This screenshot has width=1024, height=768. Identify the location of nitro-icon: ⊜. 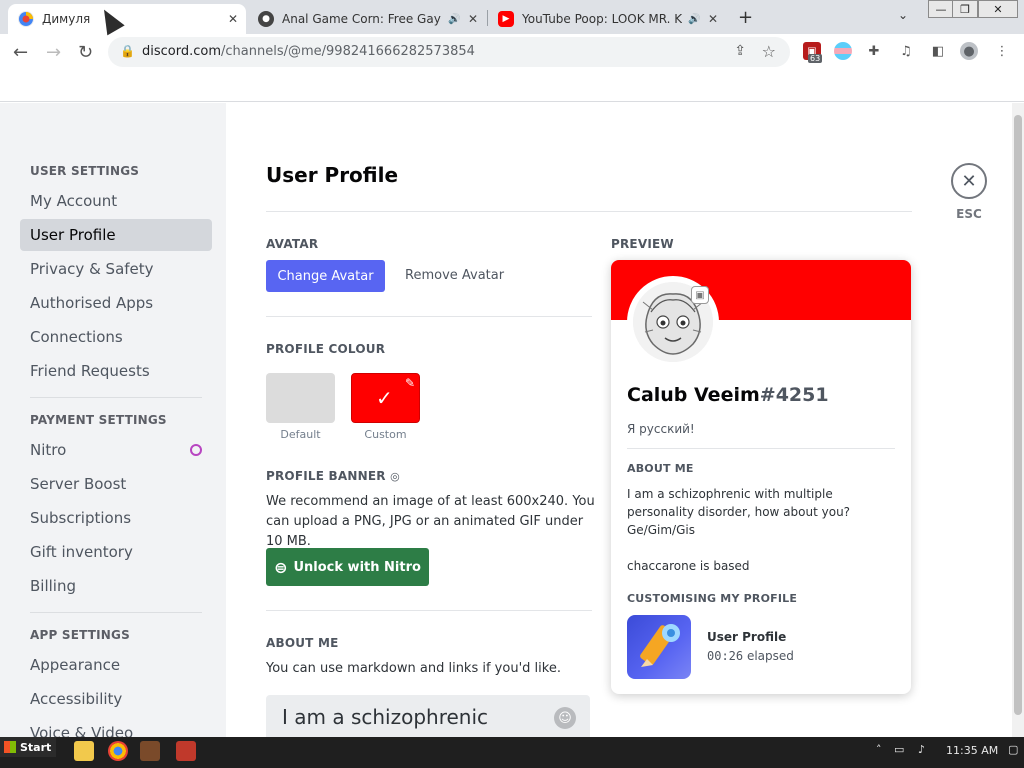
(281, 567).